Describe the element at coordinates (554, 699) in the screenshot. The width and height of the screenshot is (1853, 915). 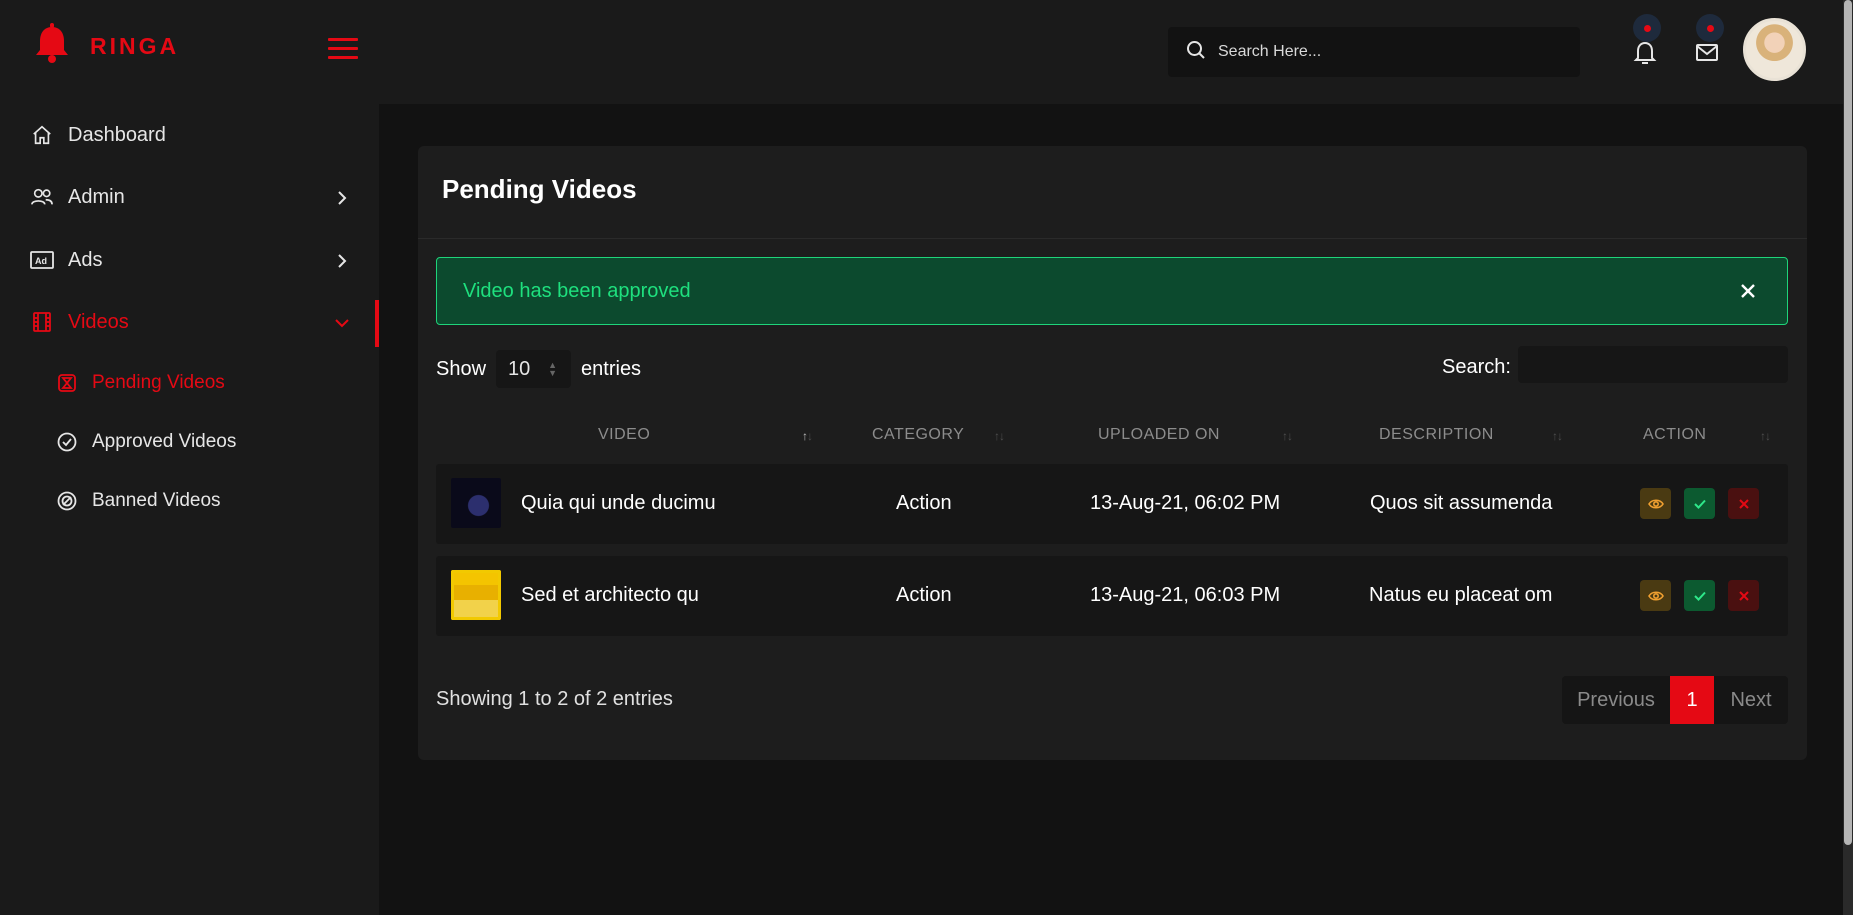
I see `table-info: Showing 1 to 2 of 2 entries` at that location.